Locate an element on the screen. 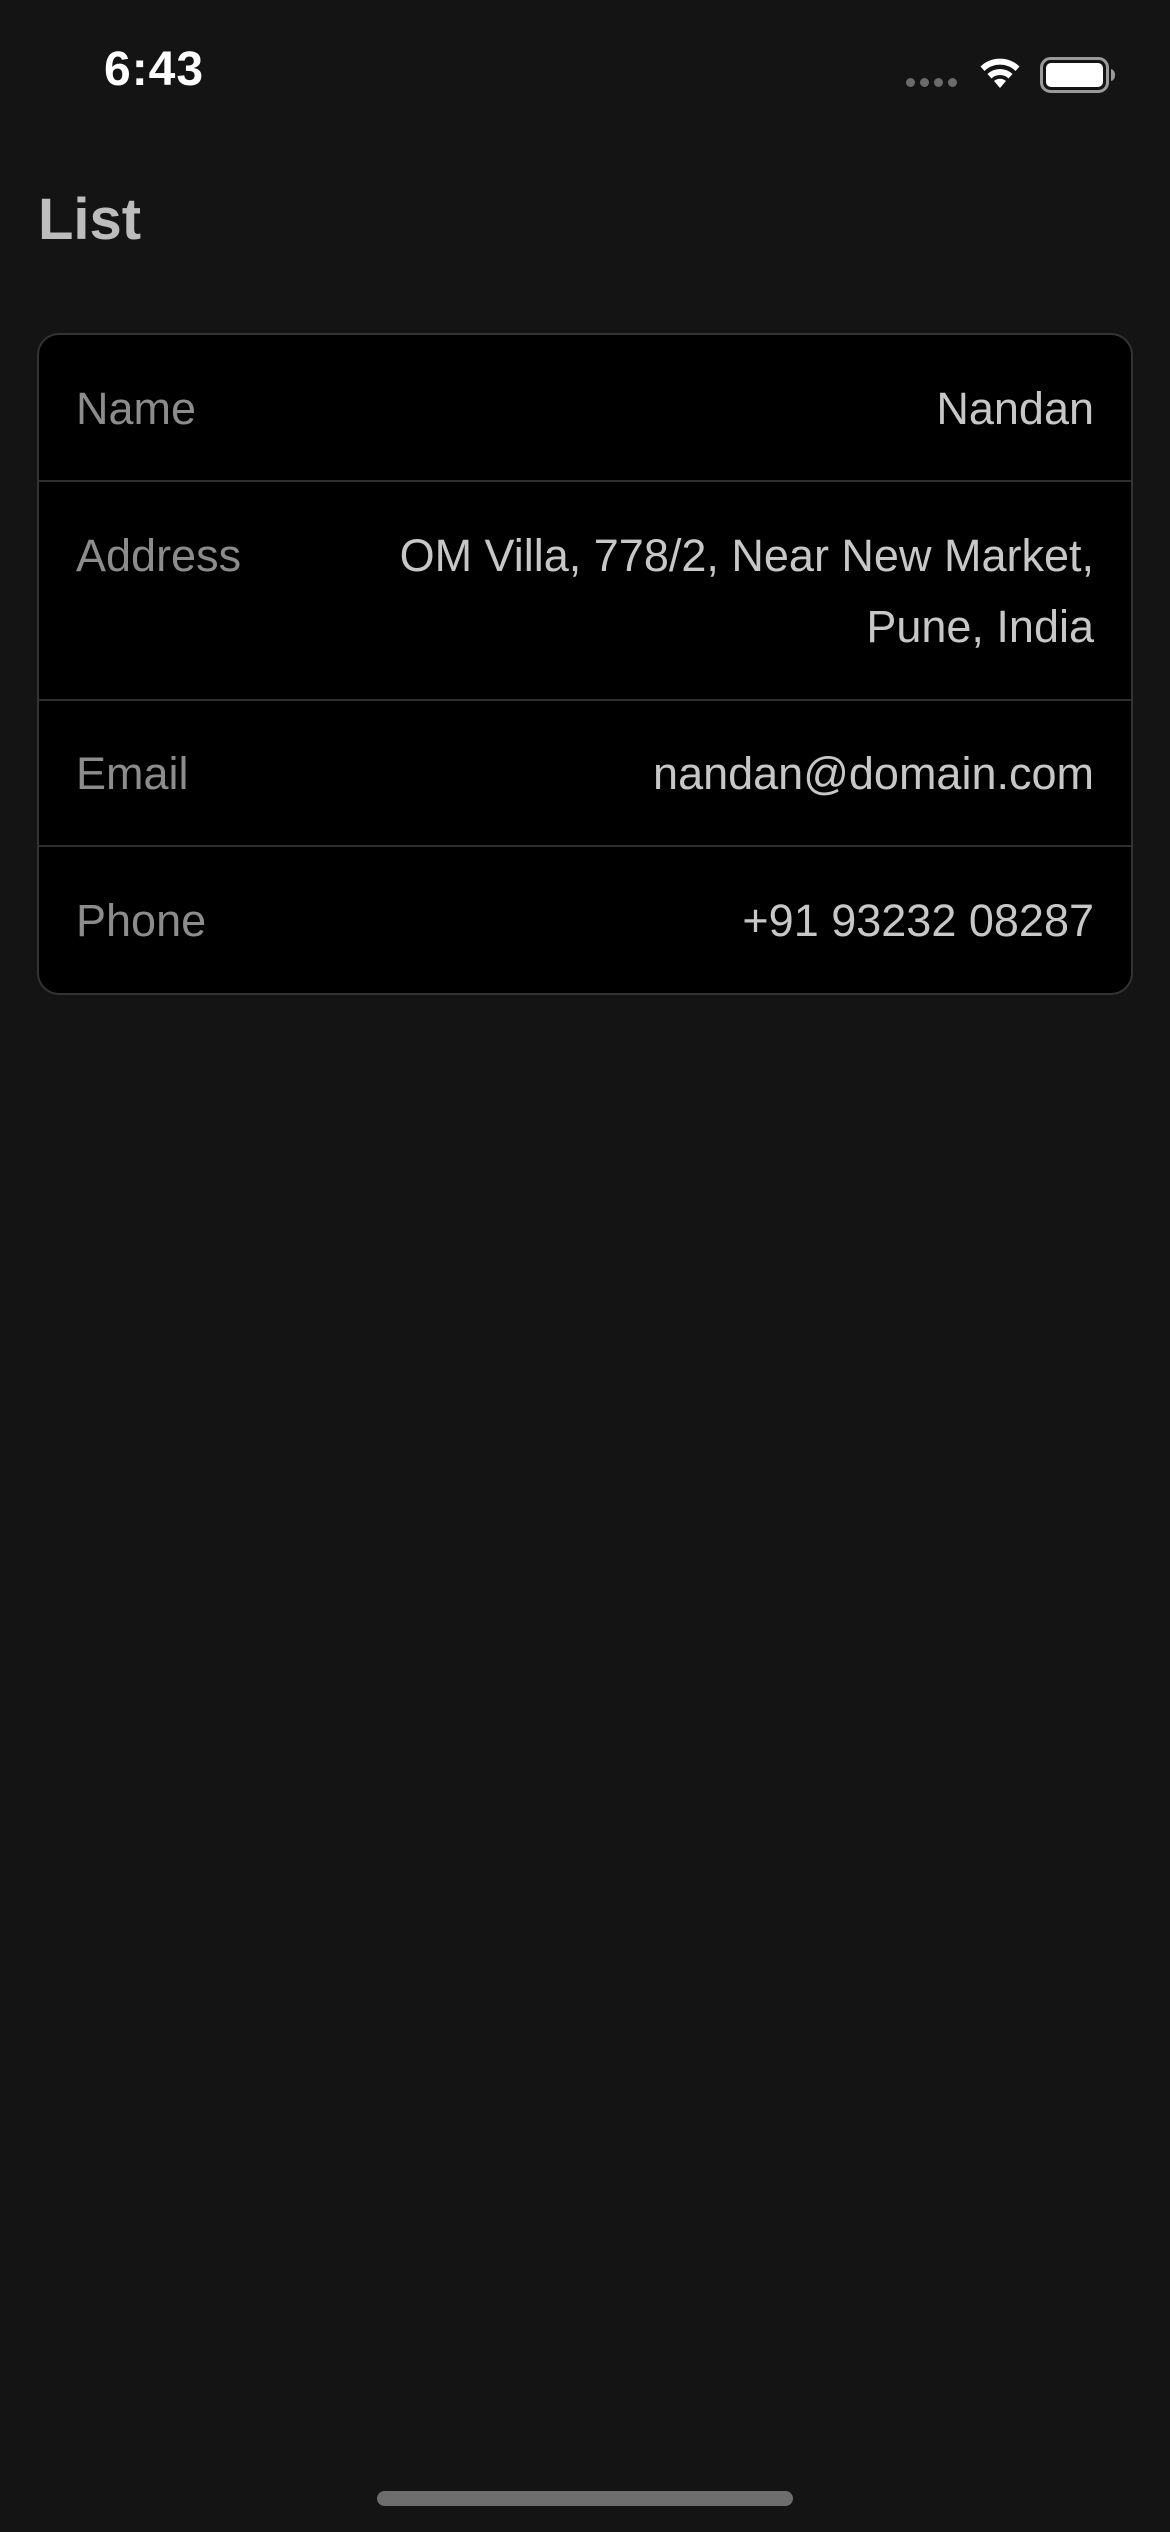  wifi-icon is located at coordinates (1000, 73).